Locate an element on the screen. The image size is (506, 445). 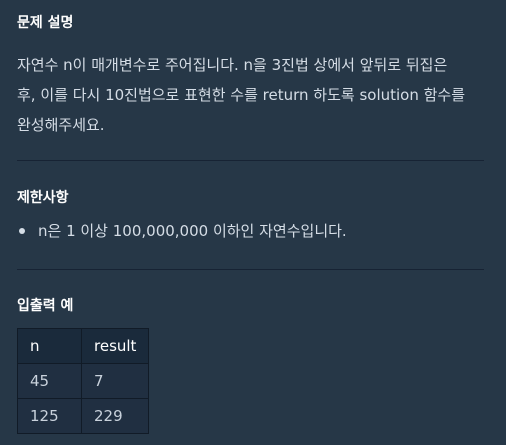
table-row: 125 229 is located at coordinates (83, 416).